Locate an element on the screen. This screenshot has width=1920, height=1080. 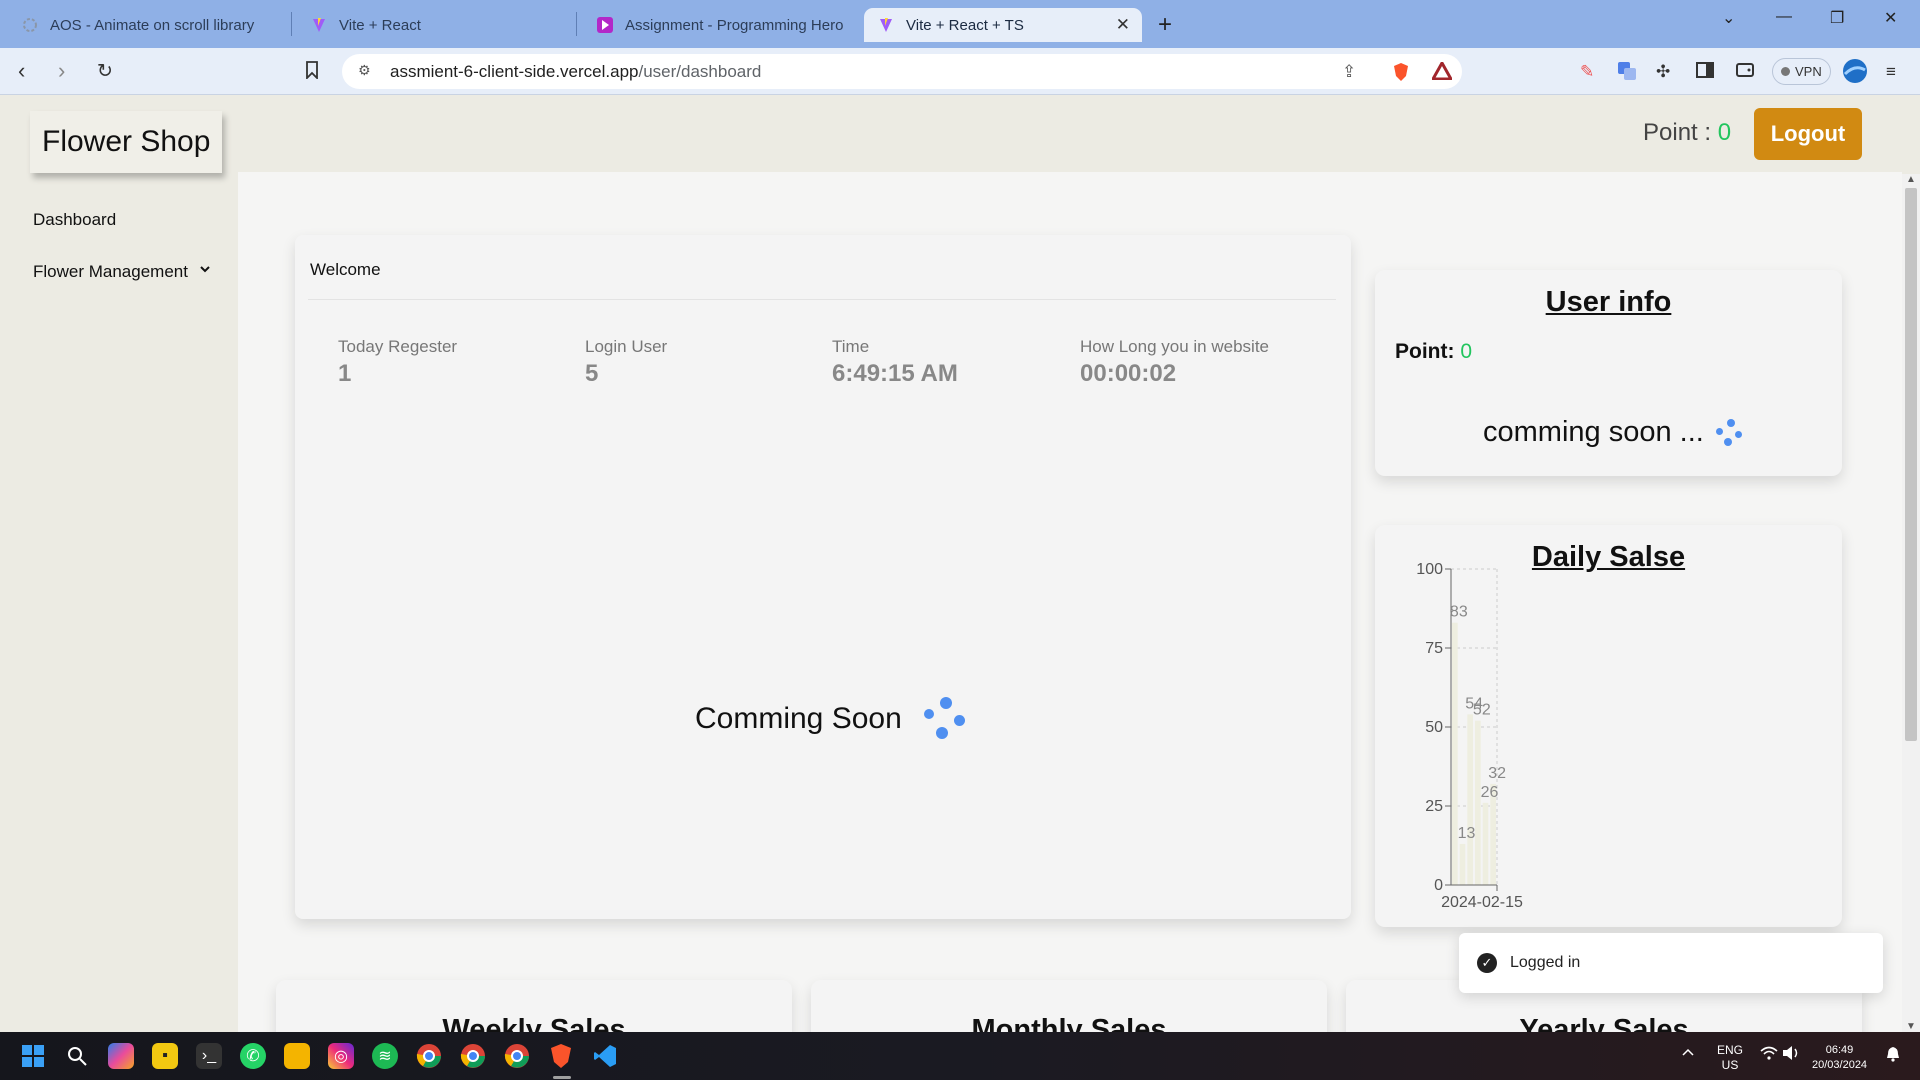
chart-y-tick-label: 25 is located at coordinates (1434, 806).